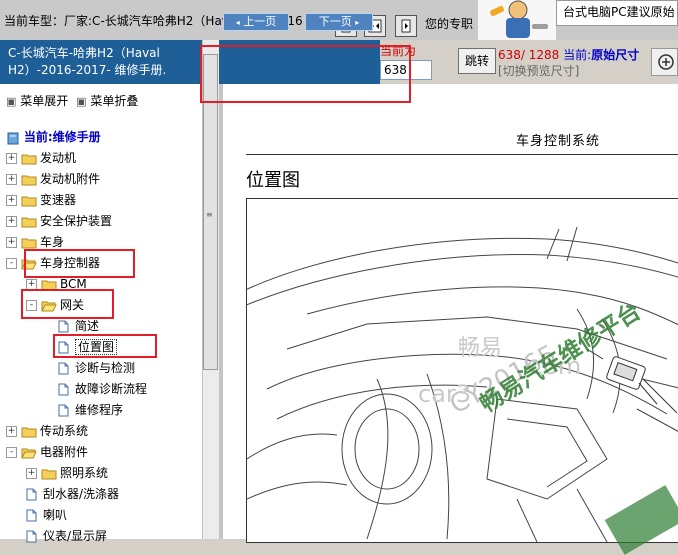 The height and width of the screenshot is (555, 678). Describe the element at coordinates (55, 305) in the screenshot. I see `tree-item: - 网关` at that location.